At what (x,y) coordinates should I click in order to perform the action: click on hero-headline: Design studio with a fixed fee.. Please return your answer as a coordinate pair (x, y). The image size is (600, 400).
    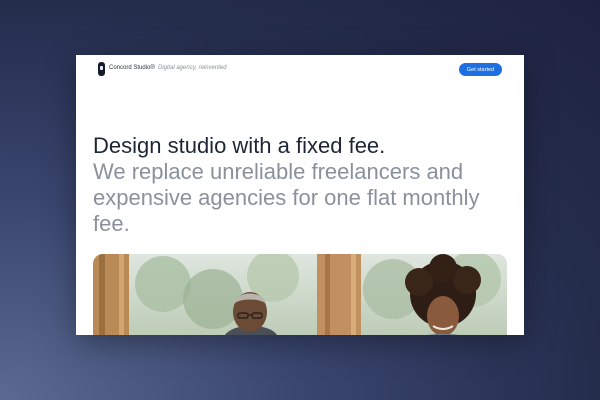
    Looking at the image, I should click on (239, 145).